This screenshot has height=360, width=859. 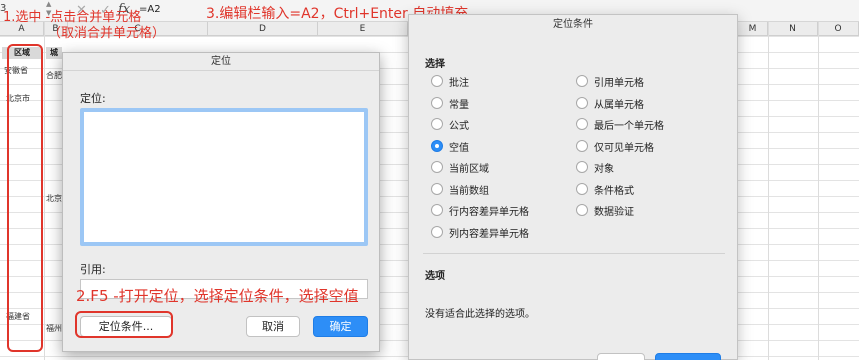 I want to click on radio-formulas: 公式, so click(x=450, y=124).